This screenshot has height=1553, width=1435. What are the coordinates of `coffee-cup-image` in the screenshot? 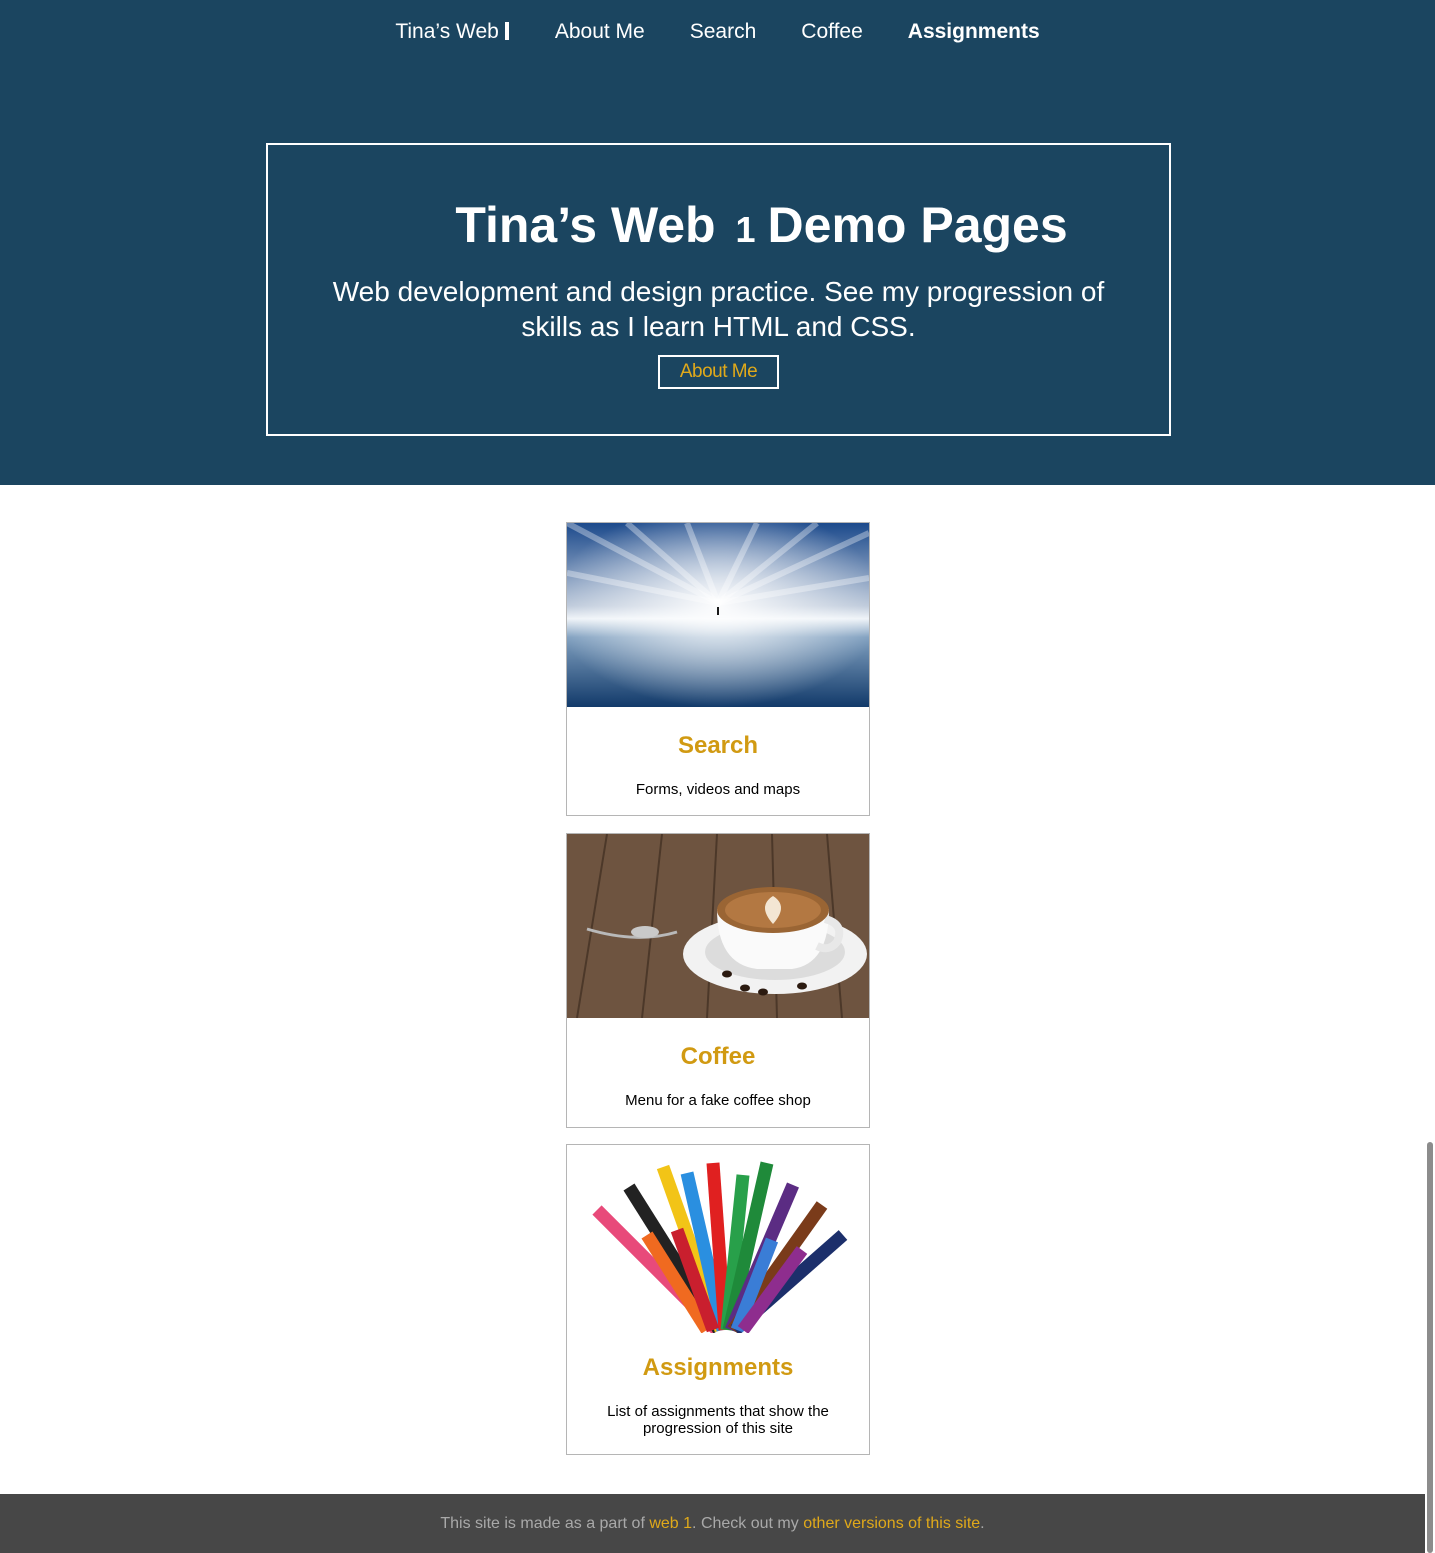 It's located at (718, 926).